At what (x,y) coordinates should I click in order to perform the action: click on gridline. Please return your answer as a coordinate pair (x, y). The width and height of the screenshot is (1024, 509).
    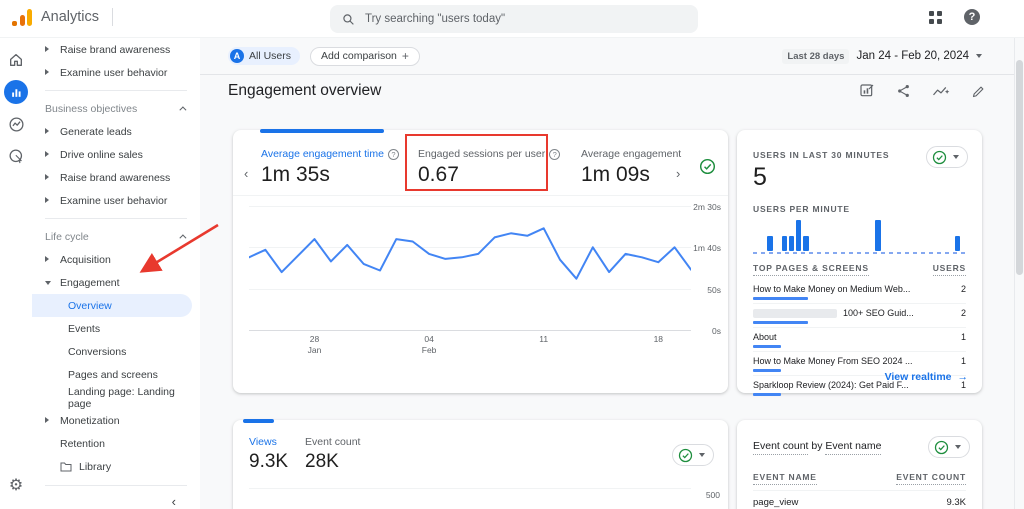
    Looking at the image, I should click on (470, 488).